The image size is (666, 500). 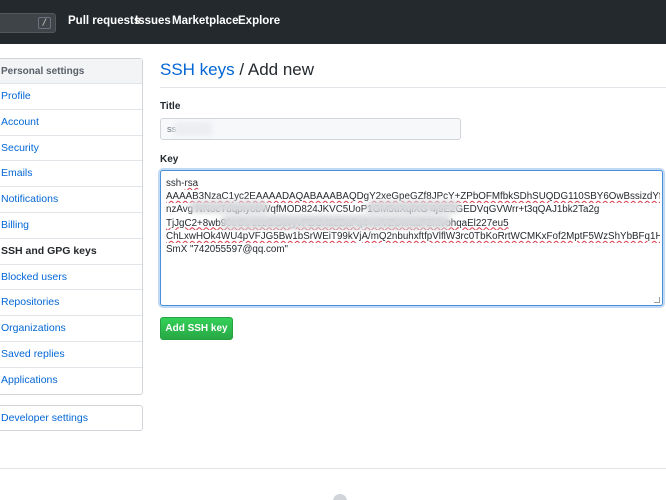 What do you see at coordinates (193, 129) in the screenshot?
I see `title-redaction` at bounding box center [193, 129].